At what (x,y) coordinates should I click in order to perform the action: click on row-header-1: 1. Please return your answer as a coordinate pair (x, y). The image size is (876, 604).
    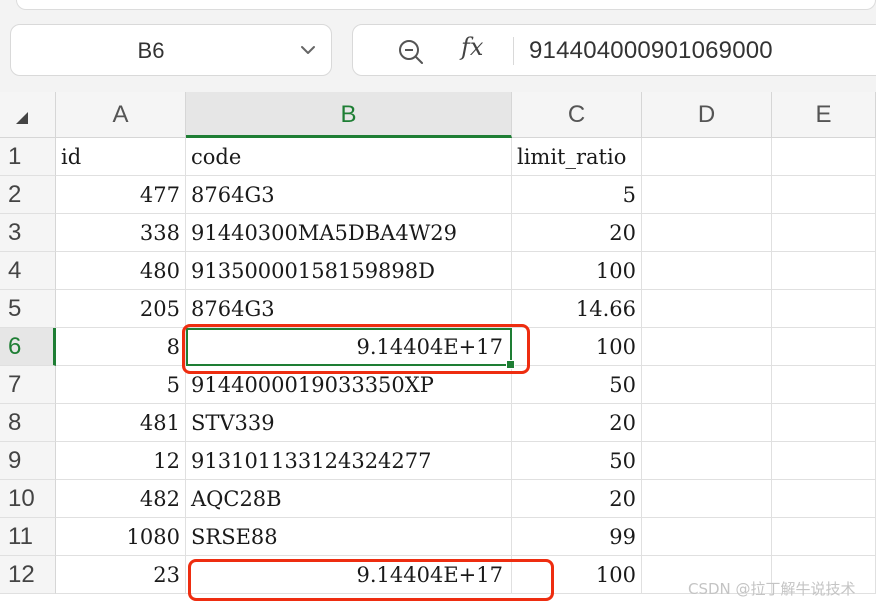
    Looking at the image, I should click on (28, 157).